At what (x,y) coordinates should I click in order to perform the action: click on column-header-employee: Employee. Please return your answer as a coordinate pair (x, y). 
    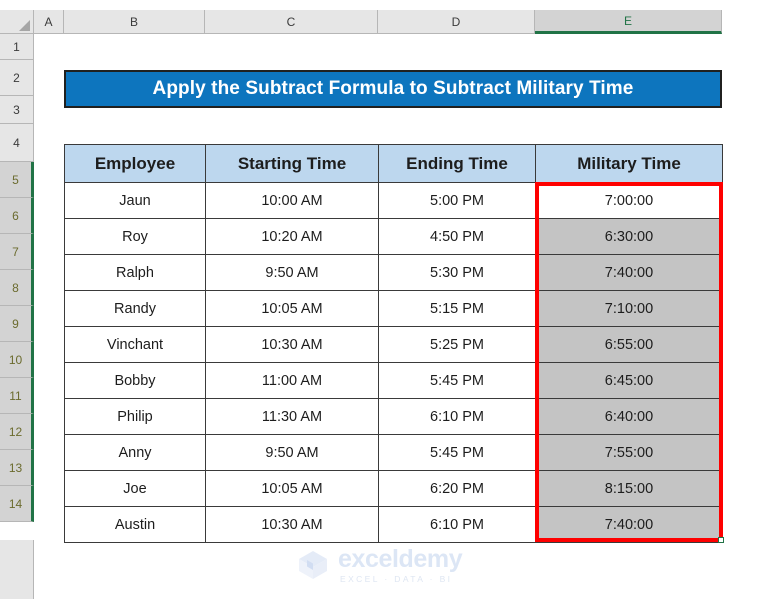
    Looking at the image, I should click on (135, 163).